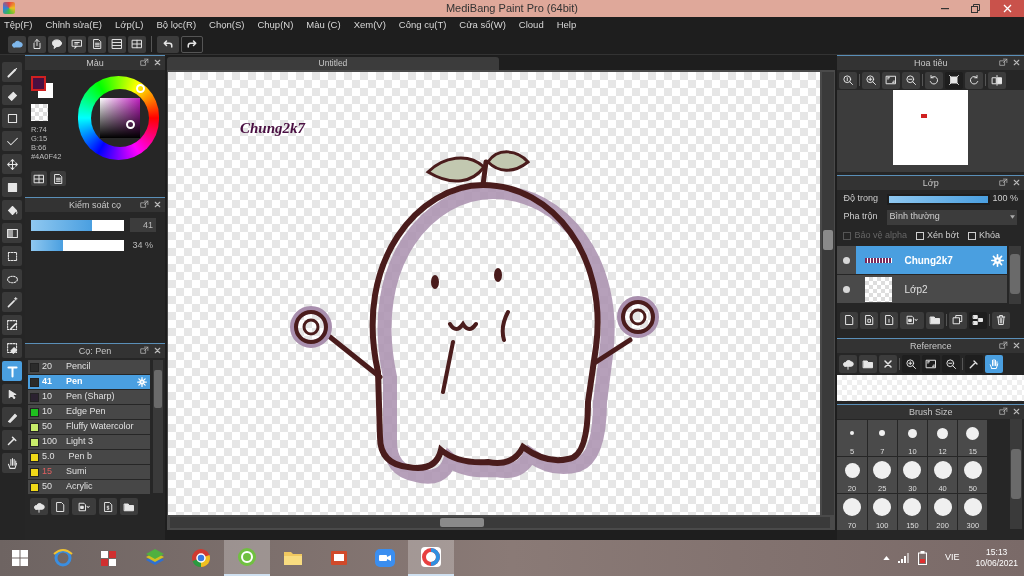 The width and height of the screenshot is (1024, 576). What do you see at coordinates (76, 472) in the screenshot?
I see `brush-name: Sumi` at bounding box center [76, 472].